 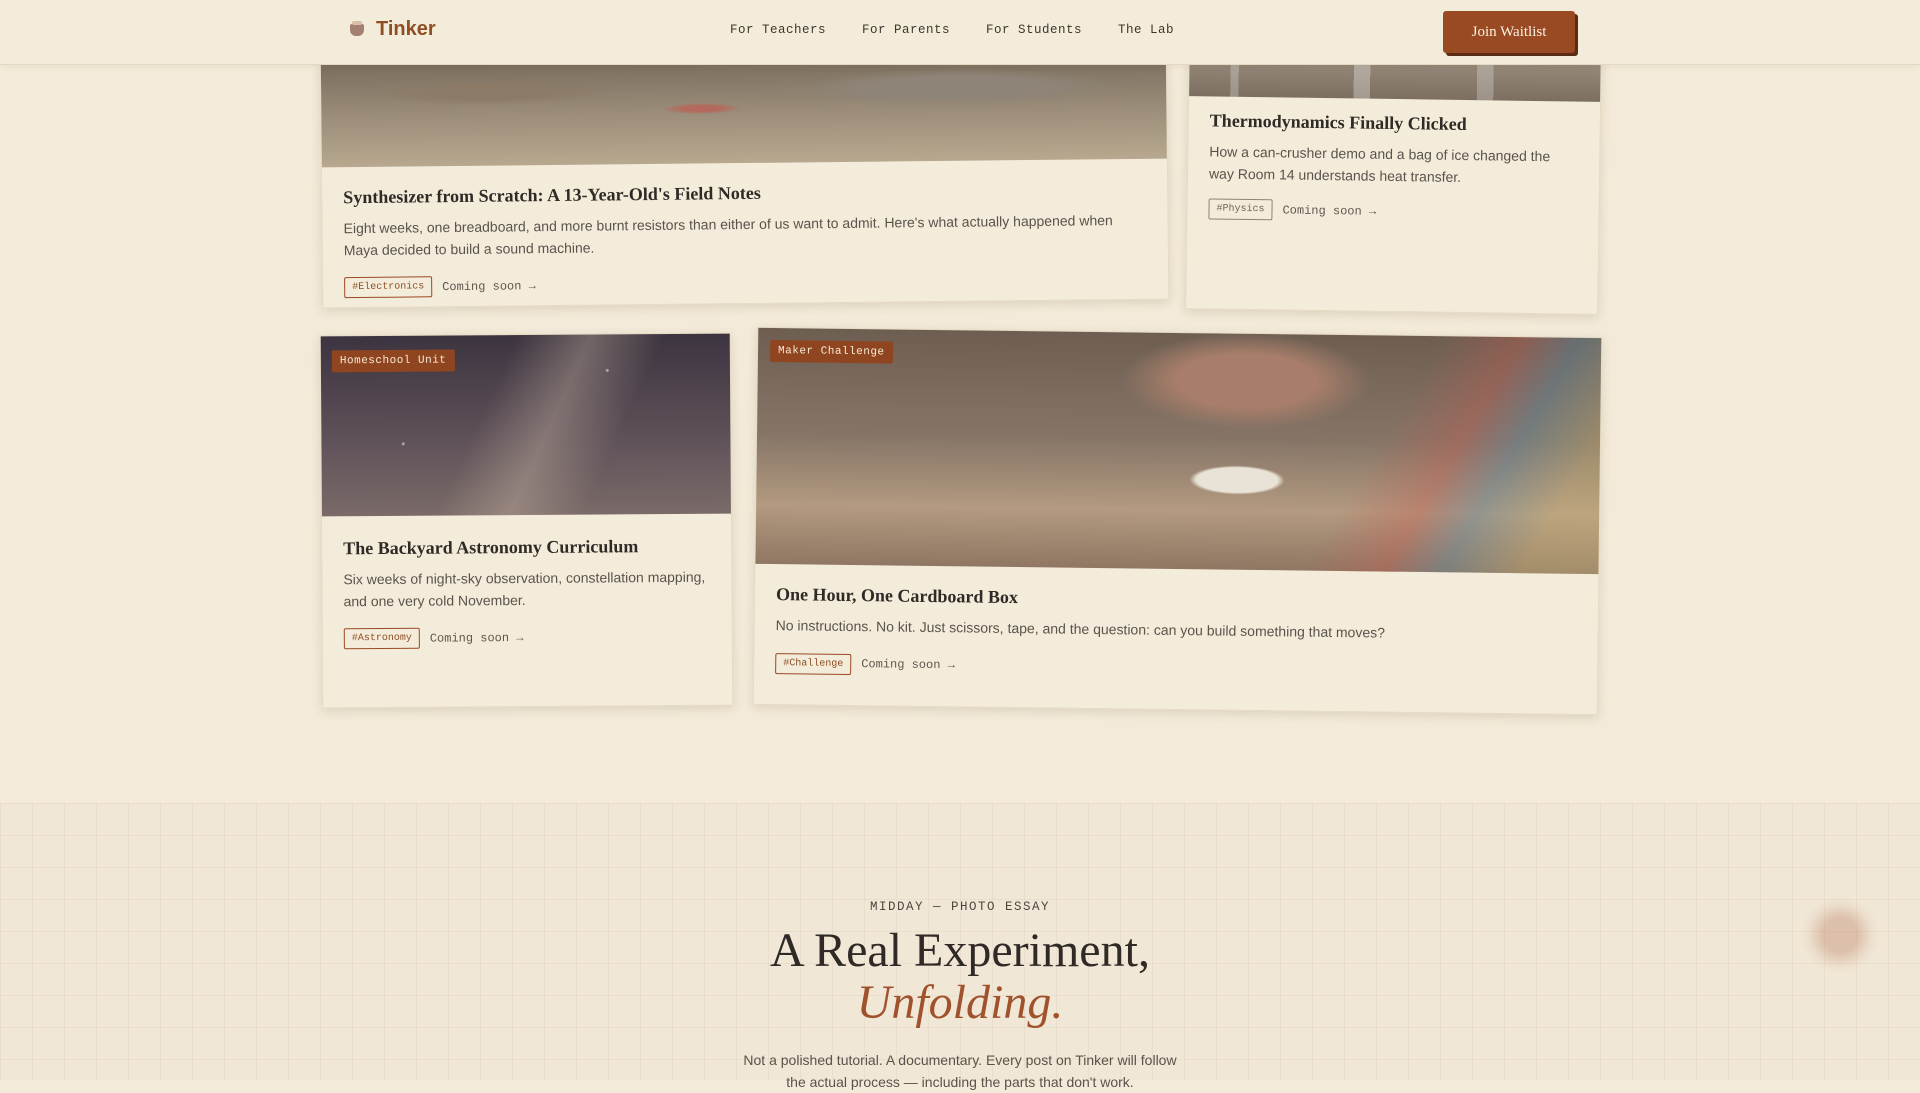 I want to click on category-badge: Homeschool Unit, so click(x=393, y=361).